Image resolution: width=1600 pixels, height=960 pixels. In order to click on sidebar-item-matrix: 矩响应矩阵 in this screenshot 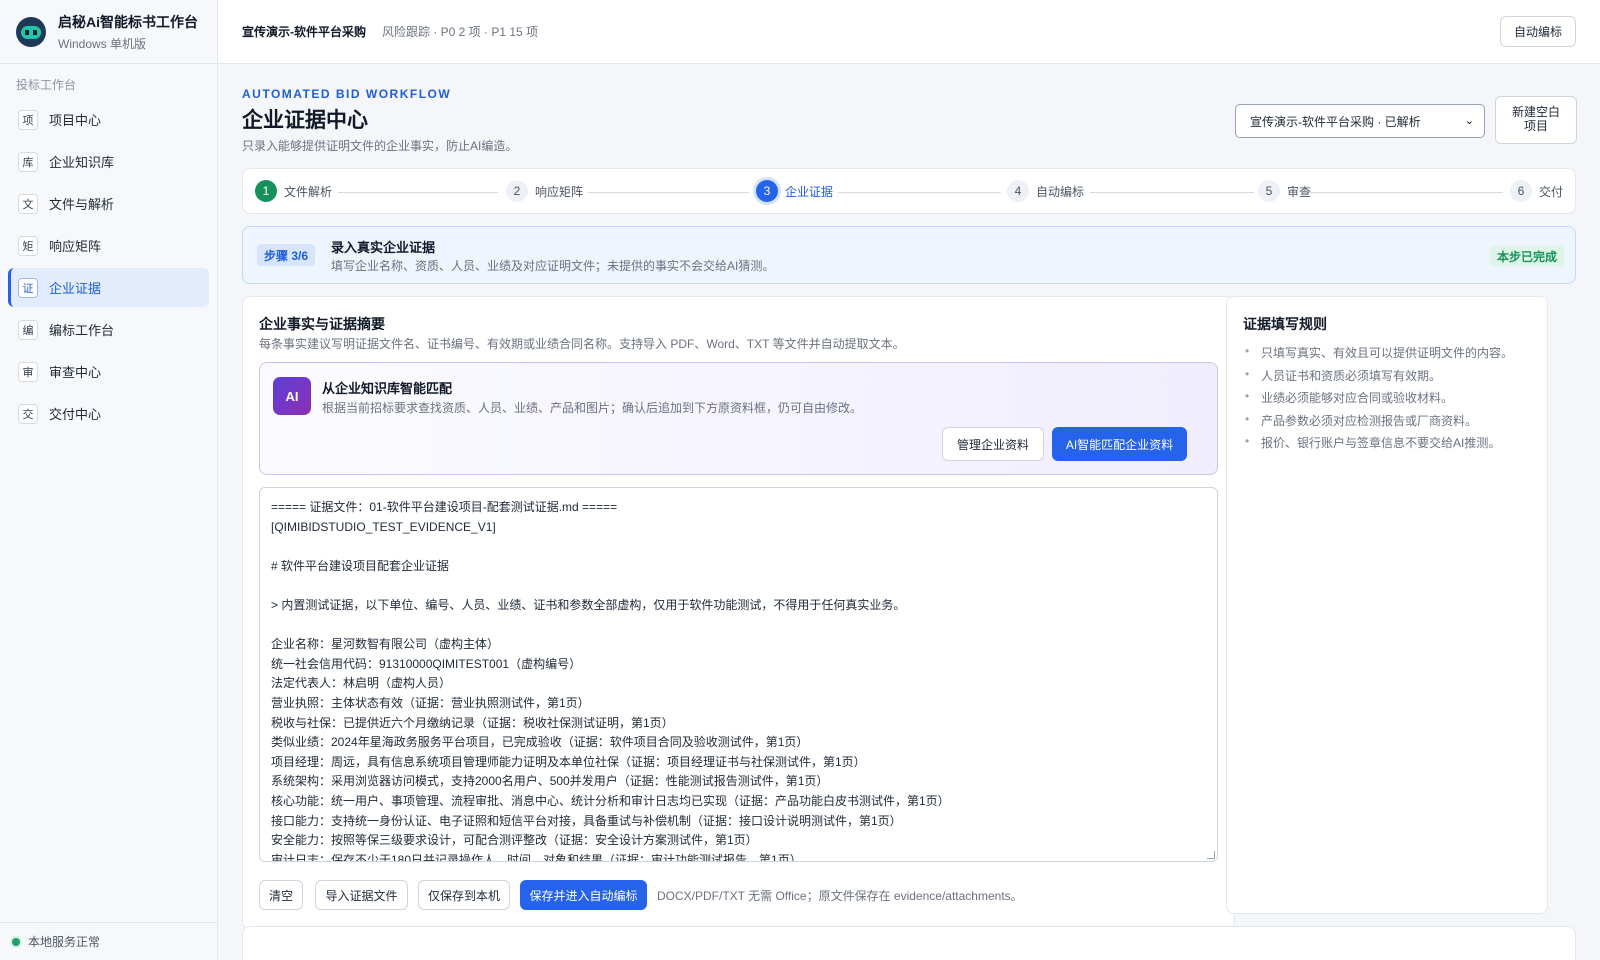, I will do `click(108, 245)`.